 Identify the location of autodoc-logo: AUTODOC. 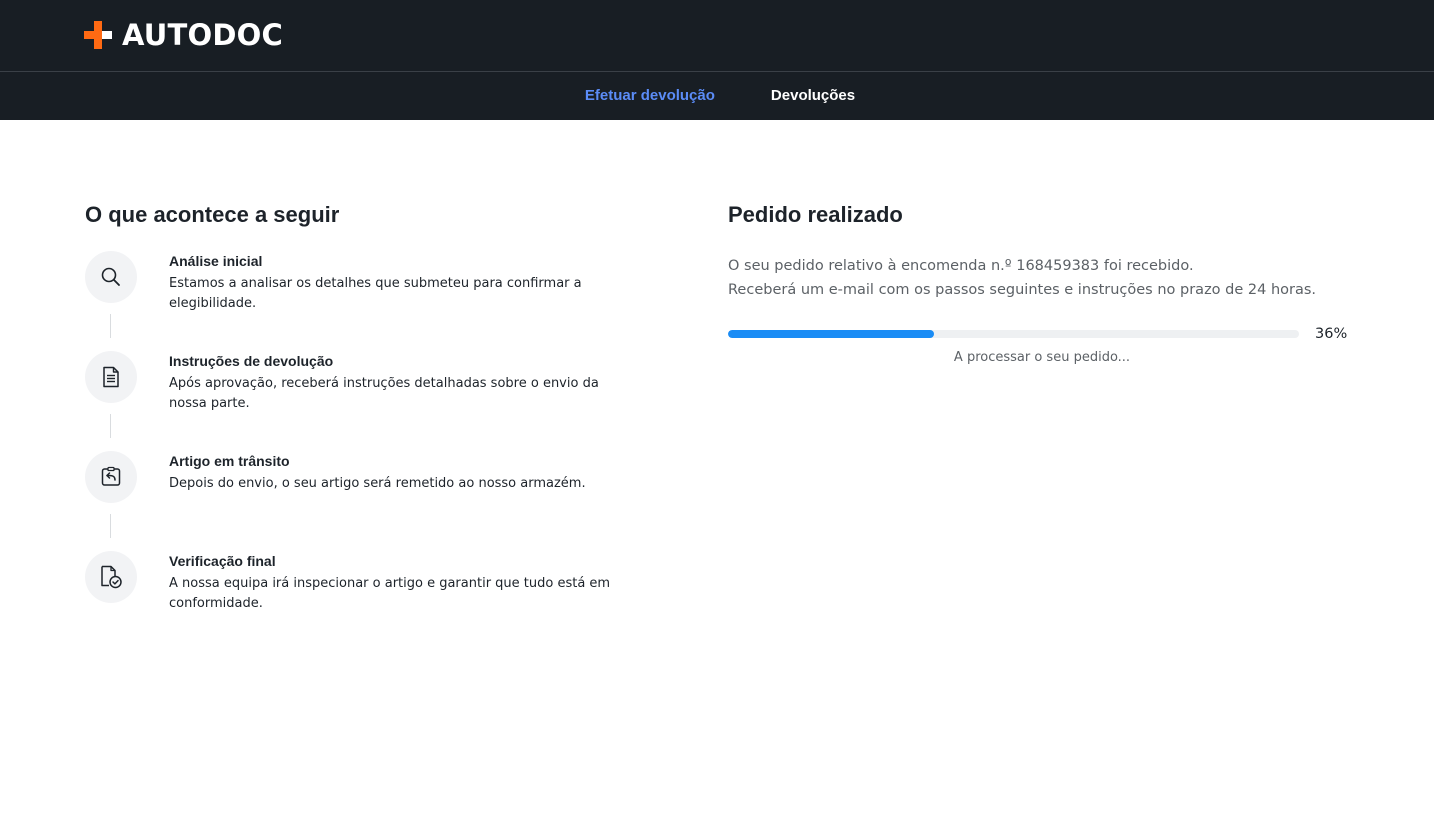
(183, 35).